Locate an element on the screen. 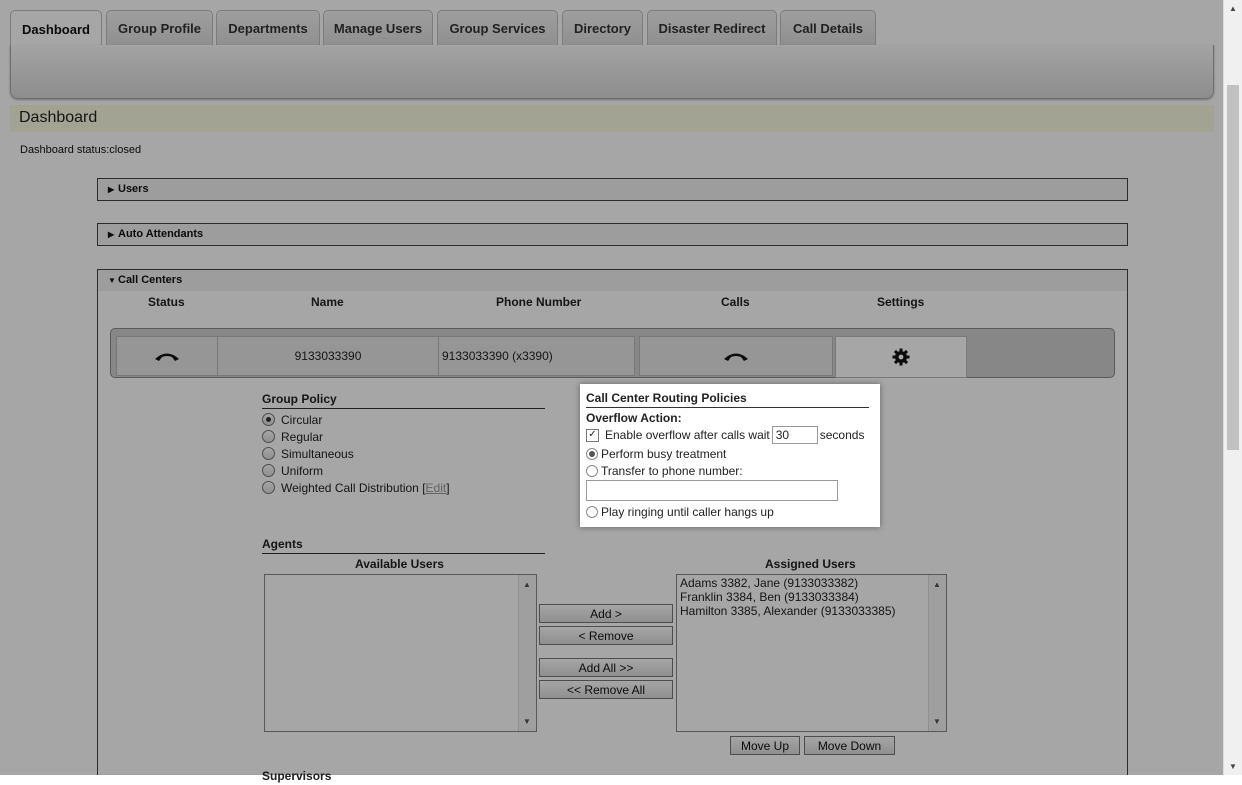  transfer-option: Transfer to phone number: is located at coordinates (727, 470).